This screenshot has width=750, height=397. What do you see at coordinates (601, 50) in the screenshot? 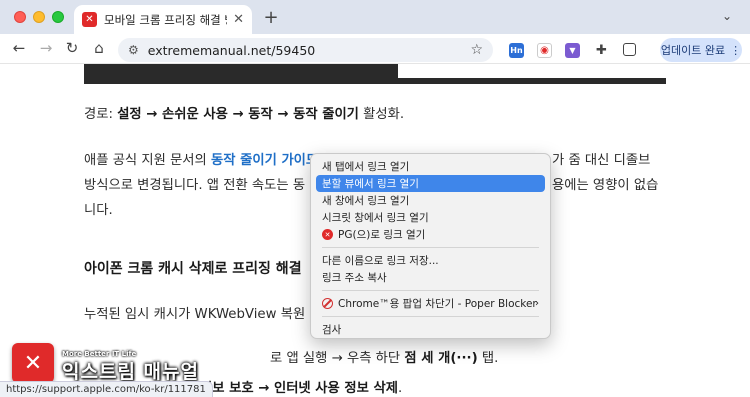
I see `extensions-puzzle-icon: ✚` at bounding box center [601, 50].